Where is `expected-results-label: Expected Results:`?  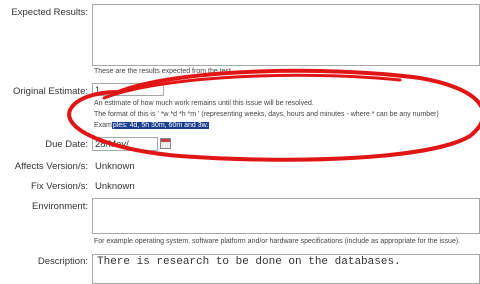 expected-results-label: Expected Results: is located at coordinates (49, 12).